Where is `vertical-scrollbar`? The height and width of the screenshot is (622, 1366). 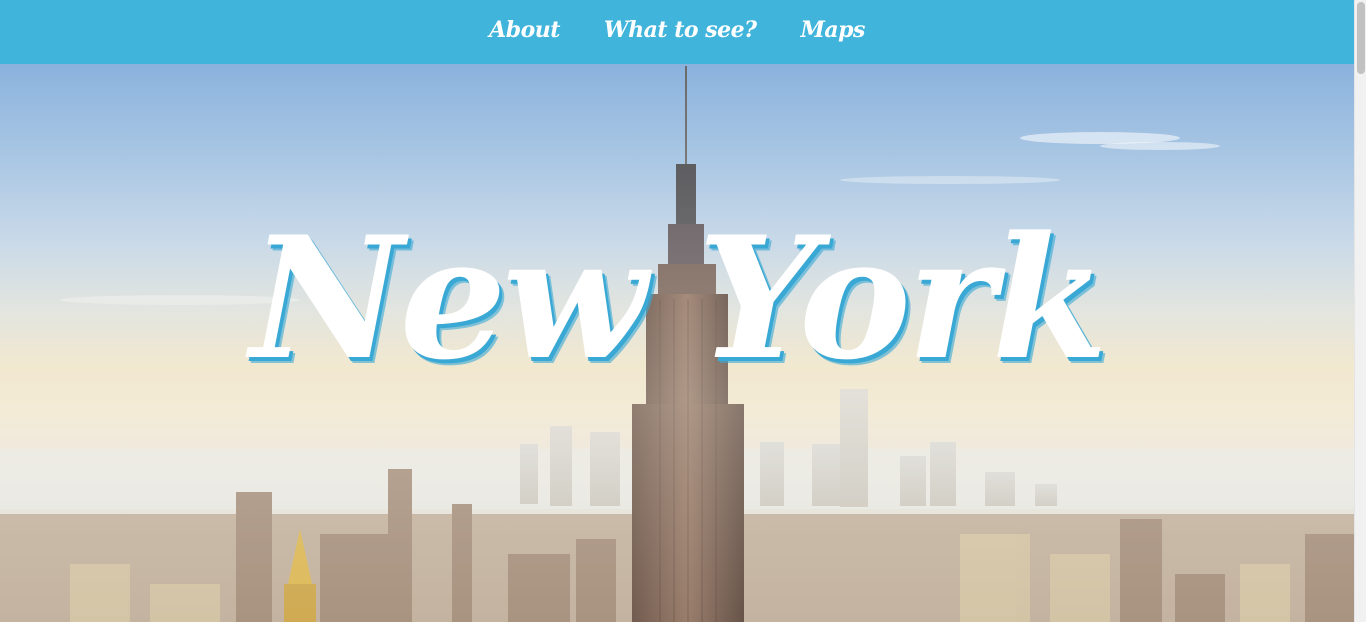 vertical-scrollbar is located at coordinates (1360, 311).